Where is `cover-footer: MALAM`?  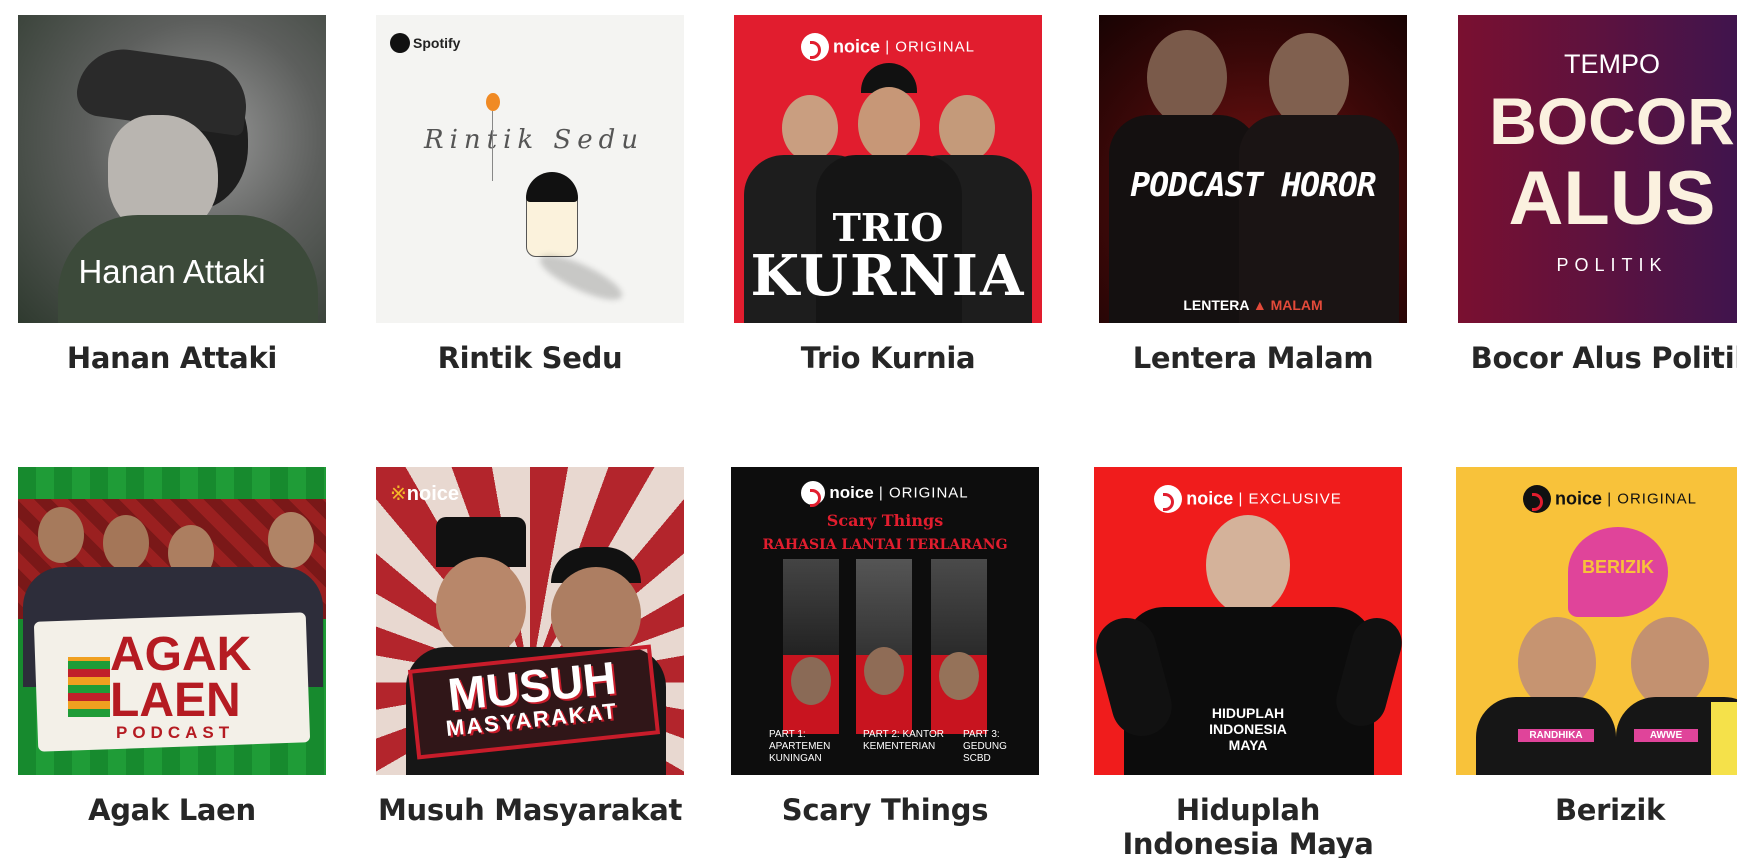
cover-footer: MALAM is located at coordinates (1296, 305).